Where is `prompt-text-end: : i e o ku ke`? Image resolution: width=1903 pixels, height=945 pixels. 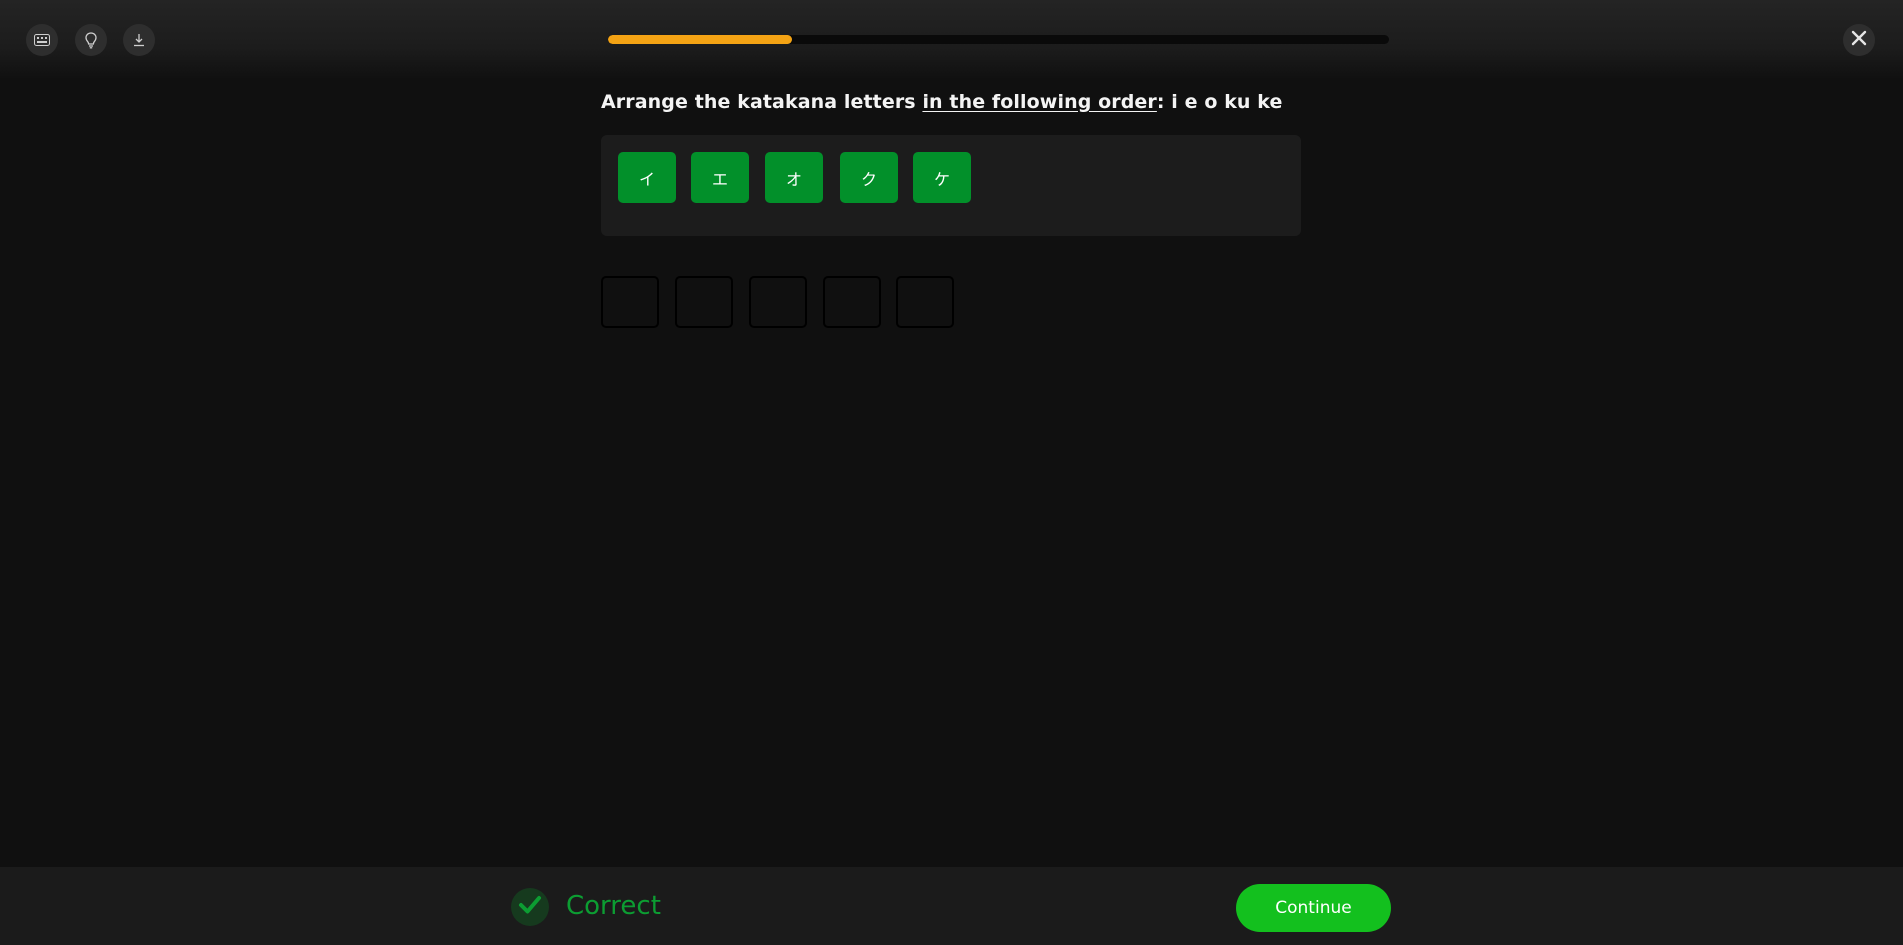 prompt-text-end: : i e o ku ke is located at coordinates (1219, 102).